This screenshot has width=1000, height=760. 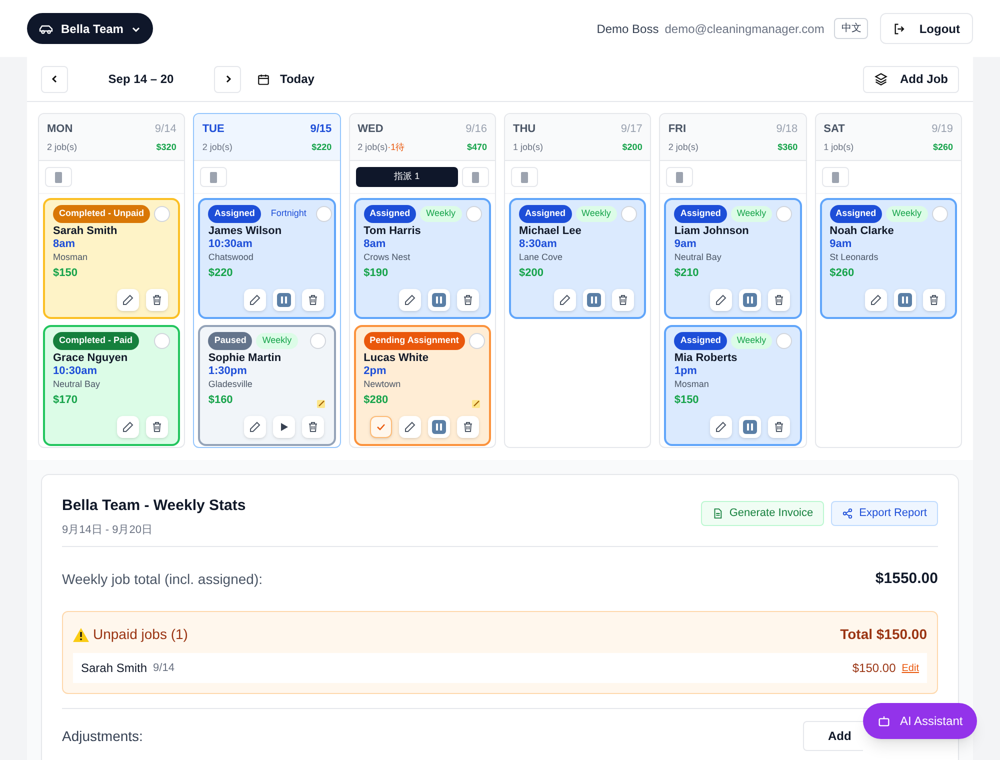 What do you see at coordinates (911, 79) in the screenshot?
I see `add-job-button: Add Job` at bounding box center [911, 79].